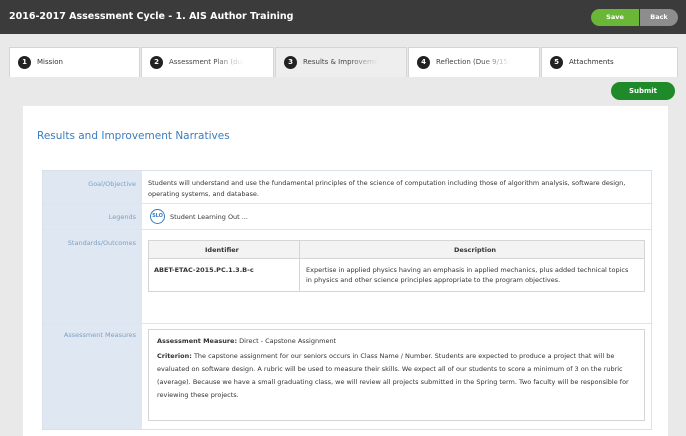  What do you see at coordinates (74, 62) in the screenshot?
I see `tab-mission: 1 Mission` at bounding box center [74, 62].